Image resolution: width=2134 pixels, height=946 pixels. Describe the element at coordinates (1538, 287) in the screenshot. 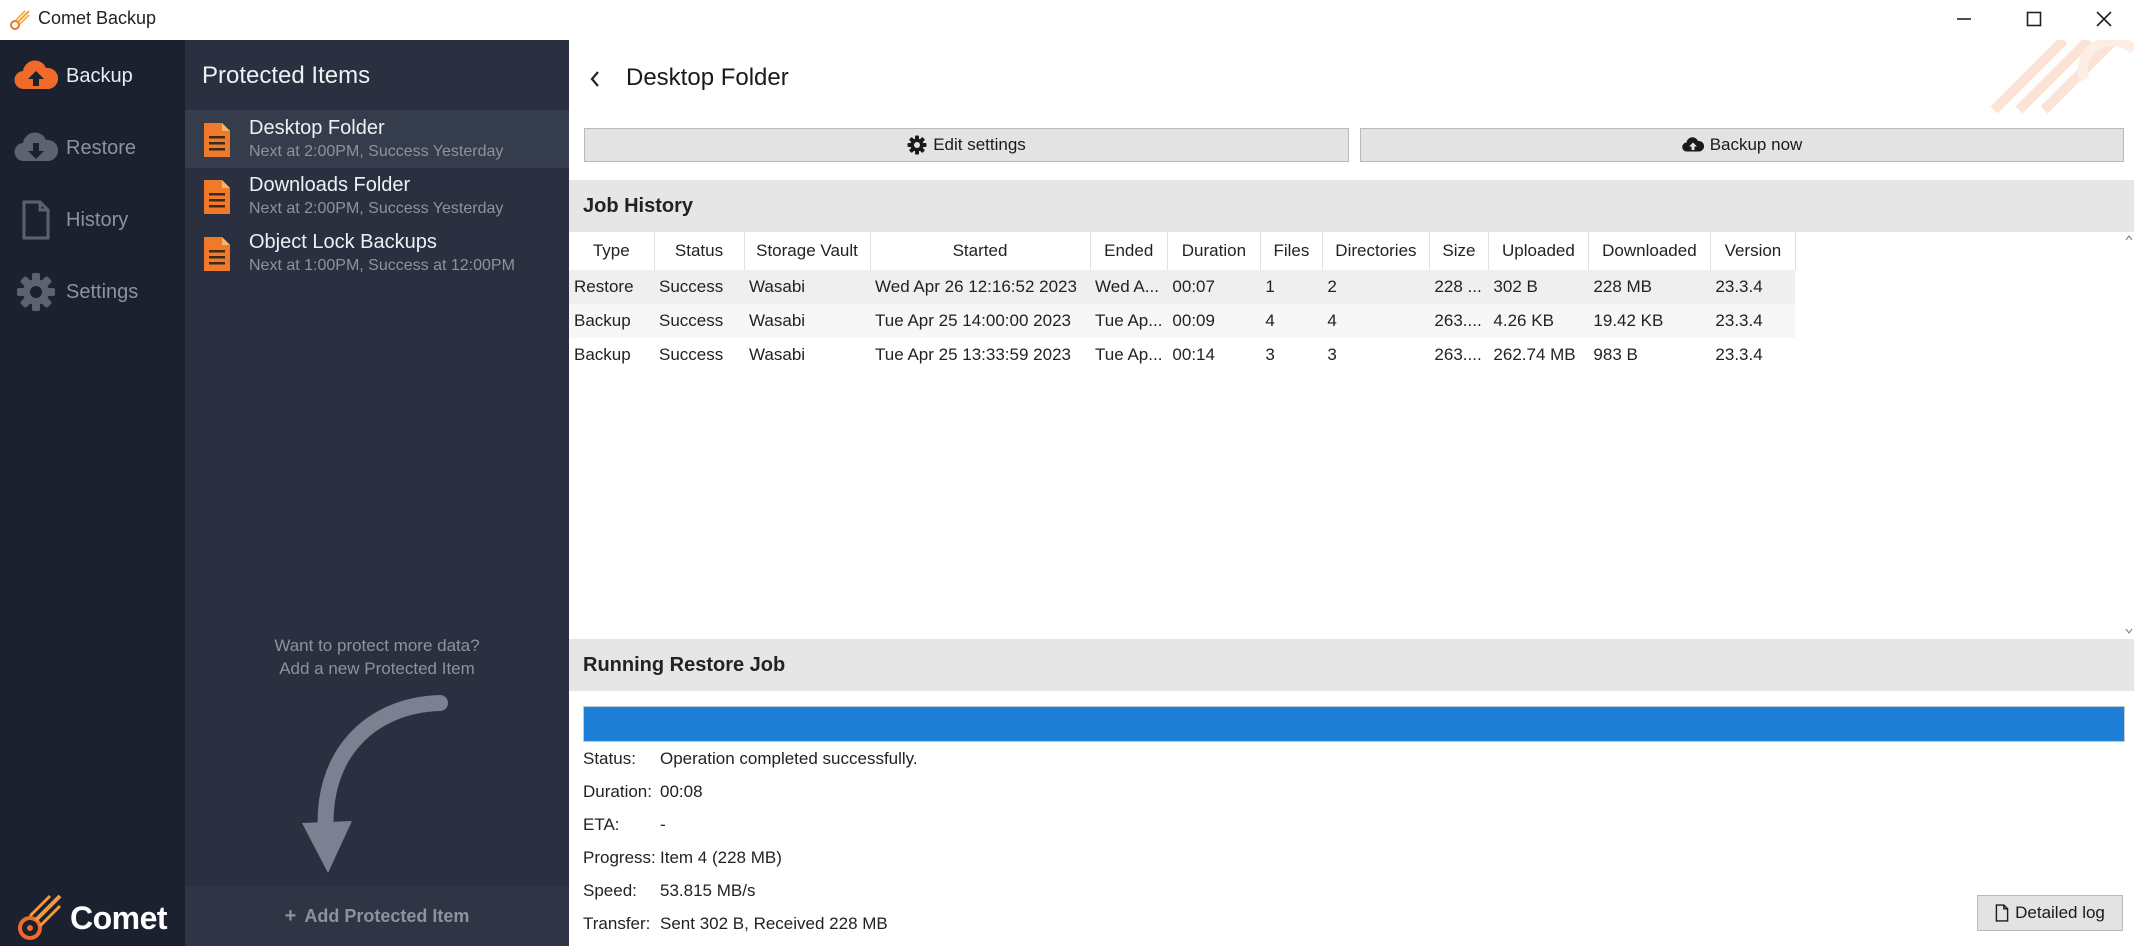

I see `table-cell: 302 B` at that location.